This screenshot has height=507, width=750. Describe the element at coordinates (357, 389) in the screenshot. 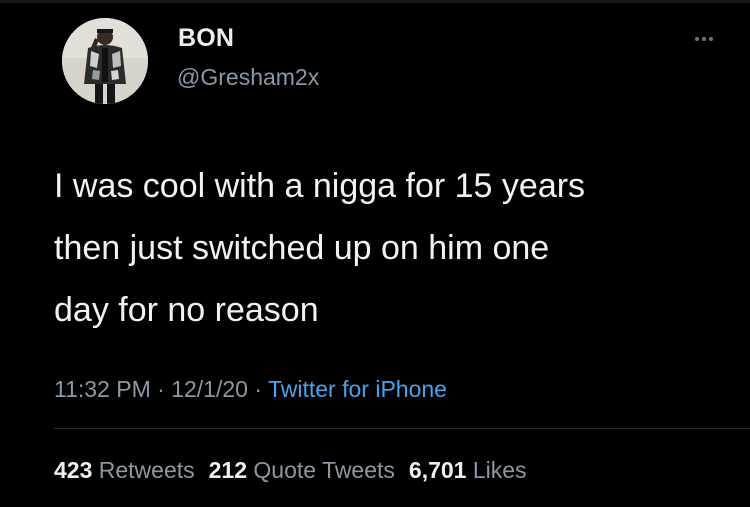

I see `tweet-source-link: Twitter for iPhone` at that location.